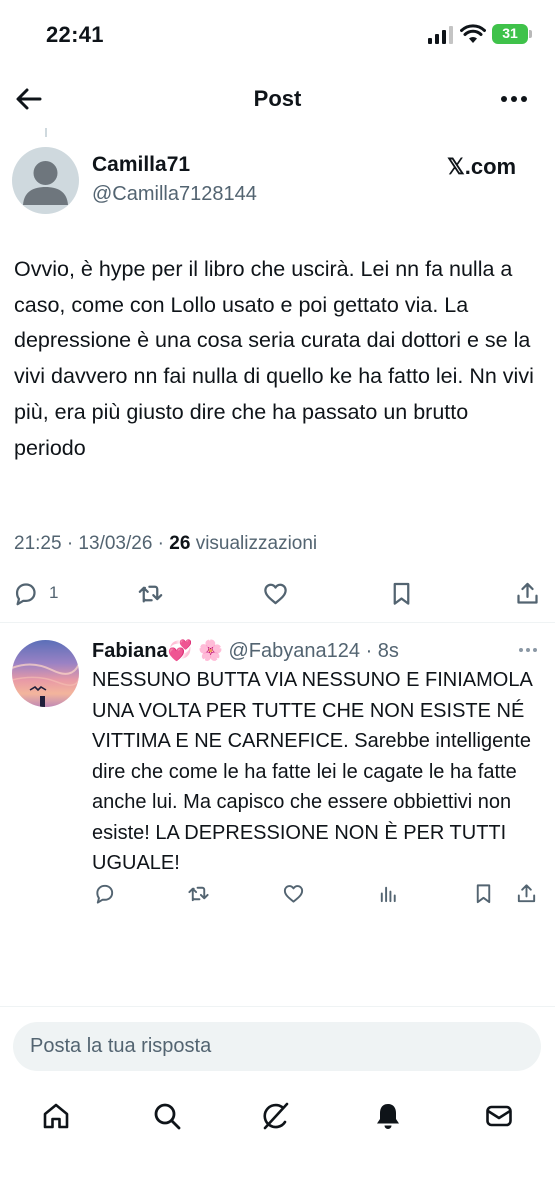 The height and width of the screenshot is (1200, 555). I want to click on x-com-logo: 𝕏.com, so click(482, 166).